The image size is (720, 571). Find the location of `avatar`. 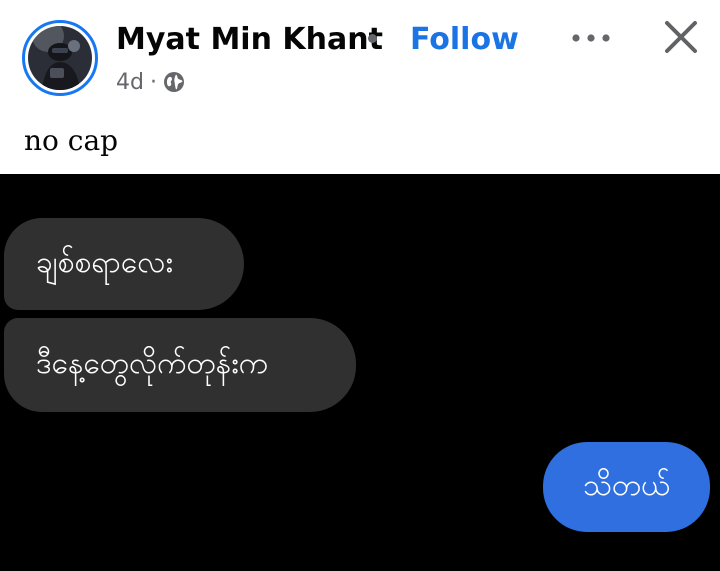

avatar is located at coordinates (60, 58).